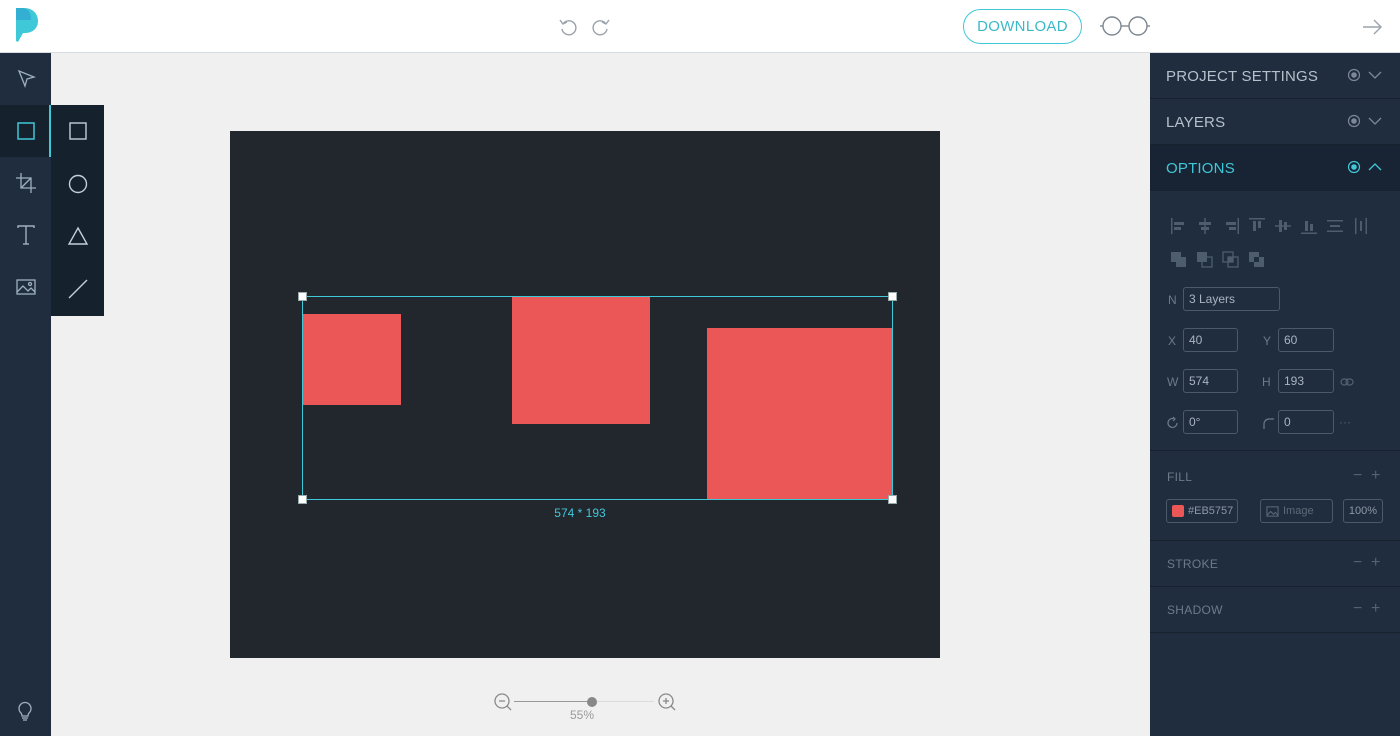 The image size is (1400, 736). I want to click on image-tool, so click(25, 287).